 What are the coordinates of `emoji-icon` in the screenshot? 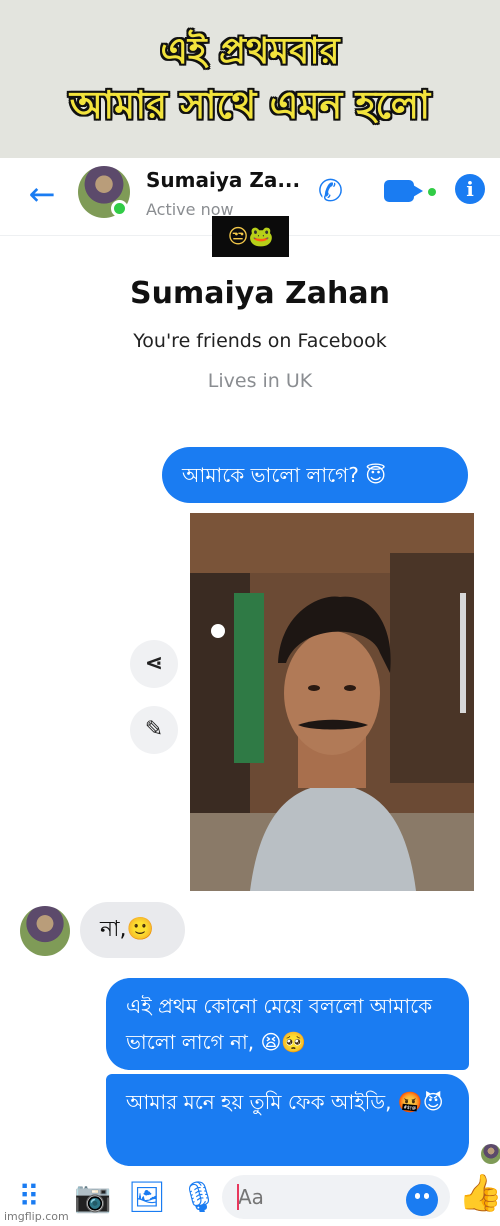 It's located at (422, 1200).